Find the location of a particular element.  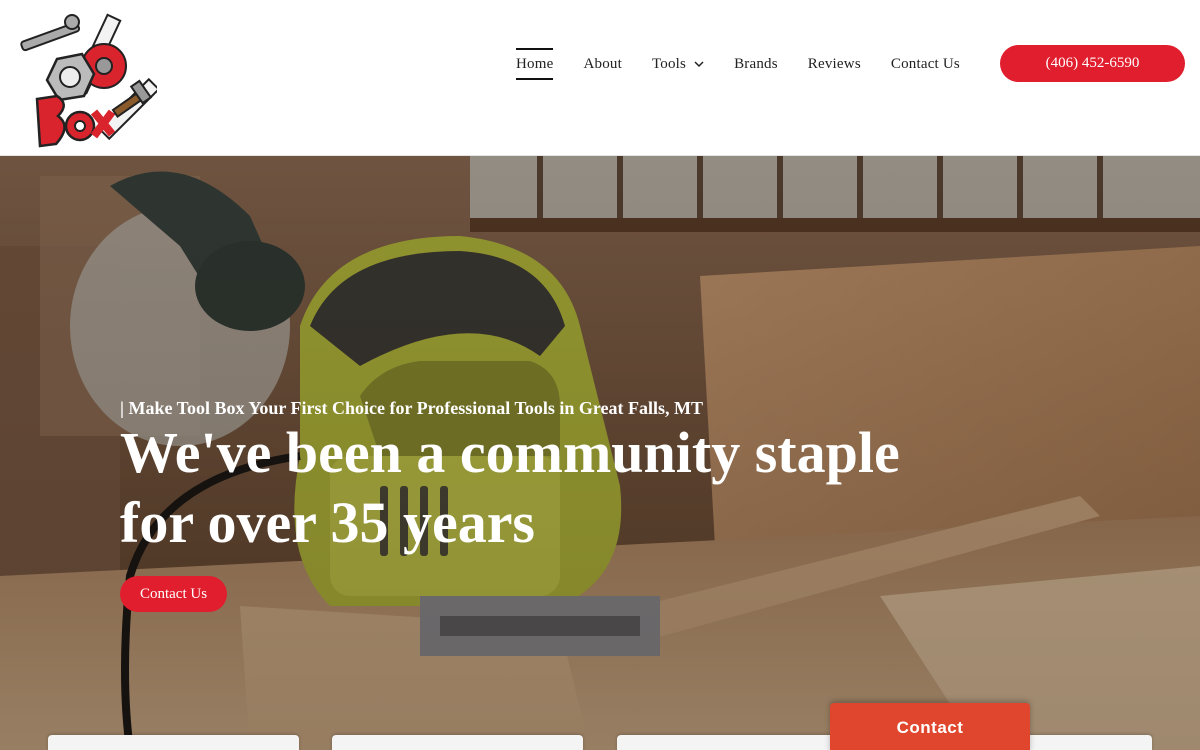

nav-contact-us-label: Contact Us is located at coordinates (925, 63).